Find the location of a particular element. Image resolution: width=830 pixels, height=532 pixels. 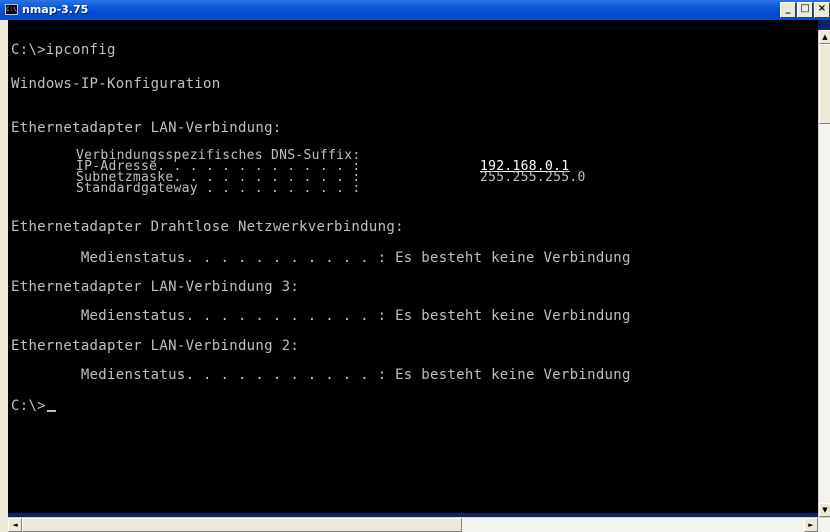

scroll-up-icon: ▲ is located at coordinates (824, 37).